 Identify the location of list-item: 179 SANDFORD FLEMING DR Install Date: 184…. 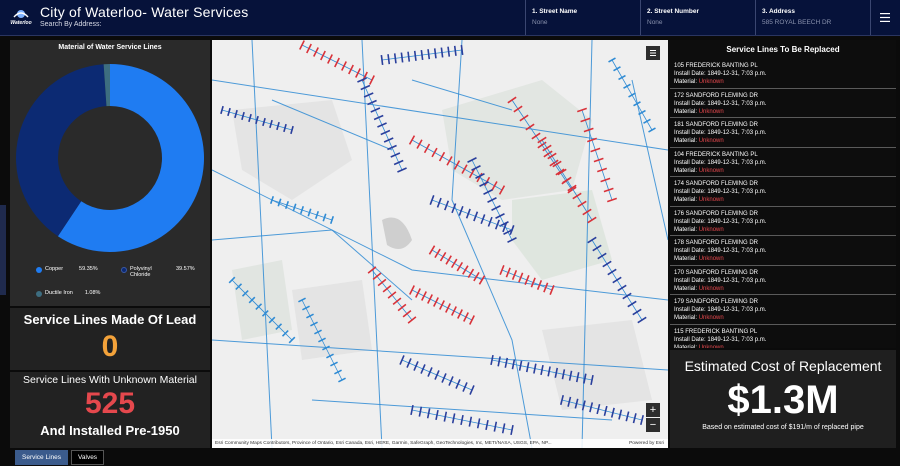
(783, 310).